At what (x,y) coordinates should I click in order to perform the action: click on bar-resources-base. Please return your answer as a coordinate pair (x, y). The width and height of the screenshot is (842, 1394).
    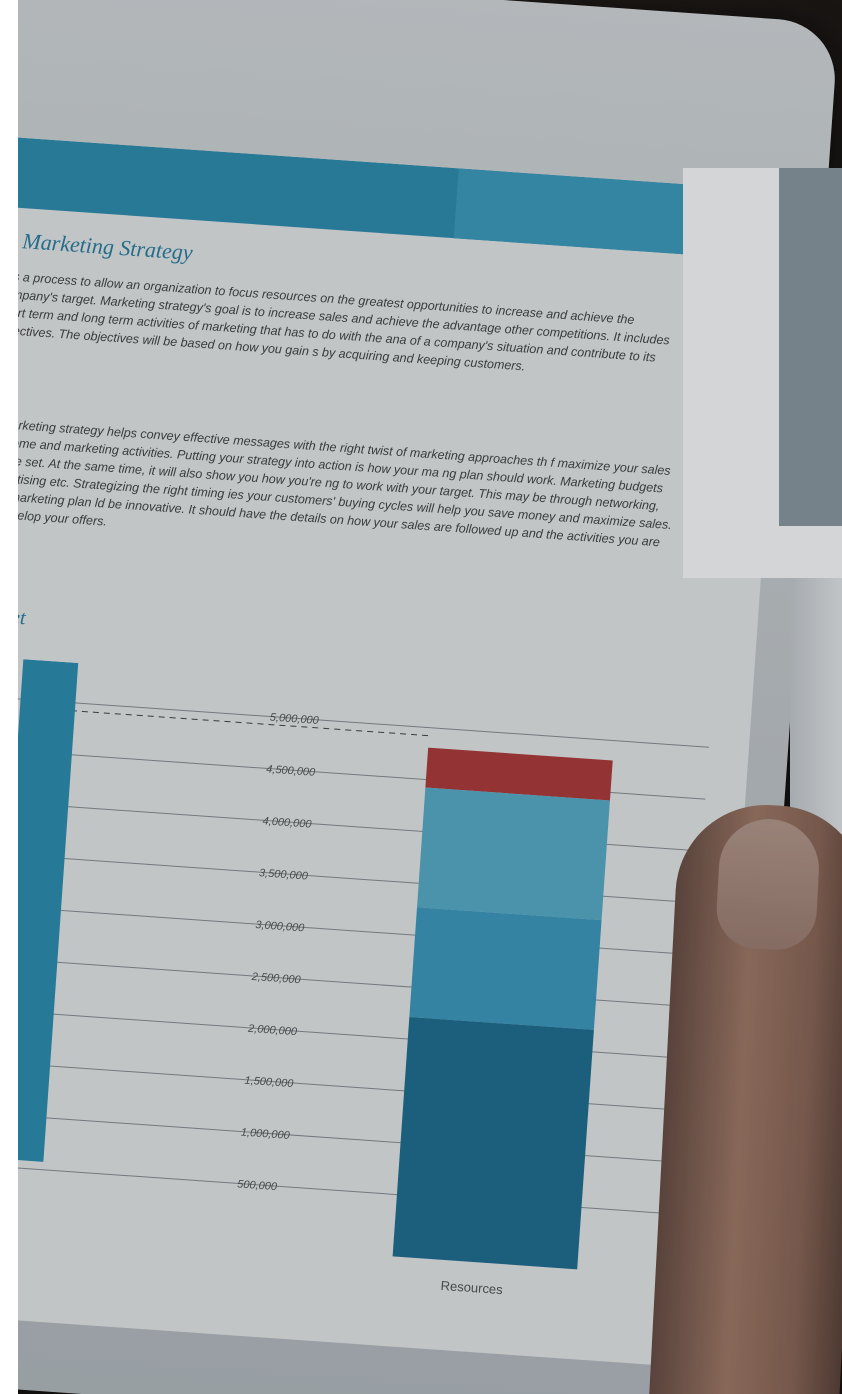
    Looking at the image, I should click on (493, 1143).